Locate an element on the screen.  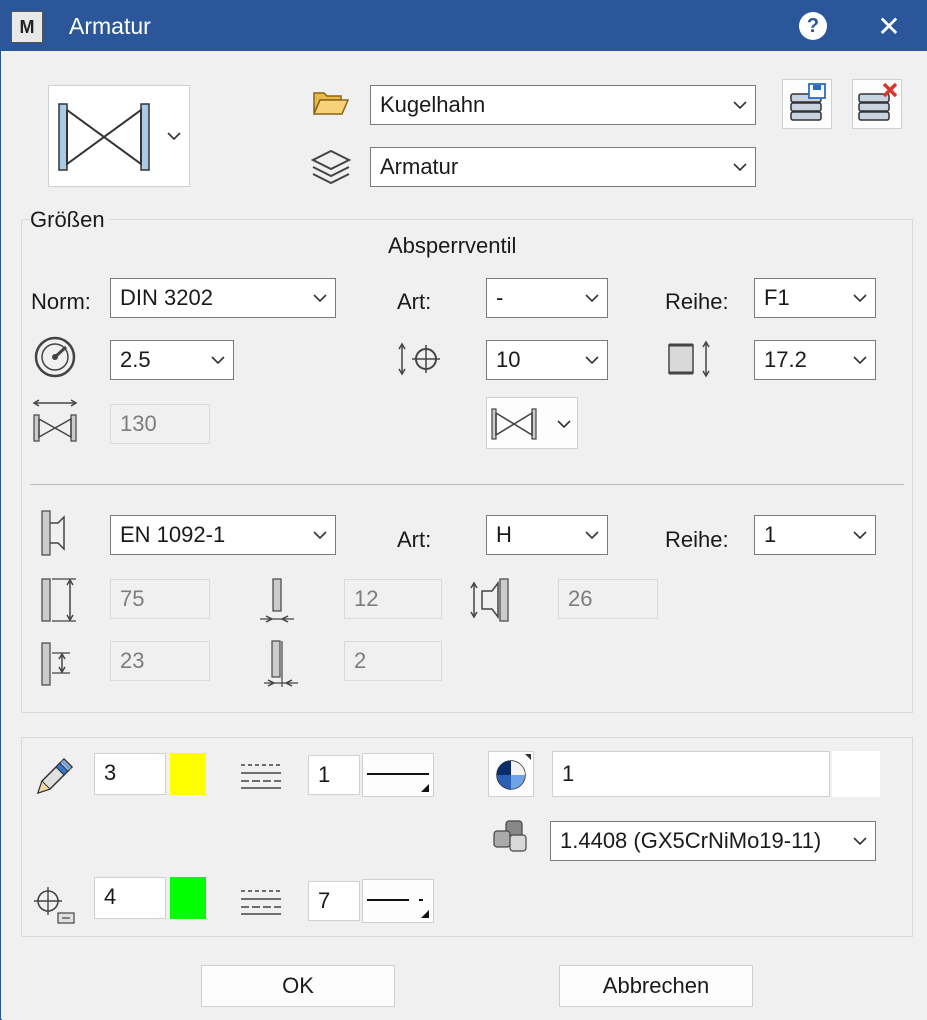
marker-number-input: 4 is located at coordinates (130, 898).